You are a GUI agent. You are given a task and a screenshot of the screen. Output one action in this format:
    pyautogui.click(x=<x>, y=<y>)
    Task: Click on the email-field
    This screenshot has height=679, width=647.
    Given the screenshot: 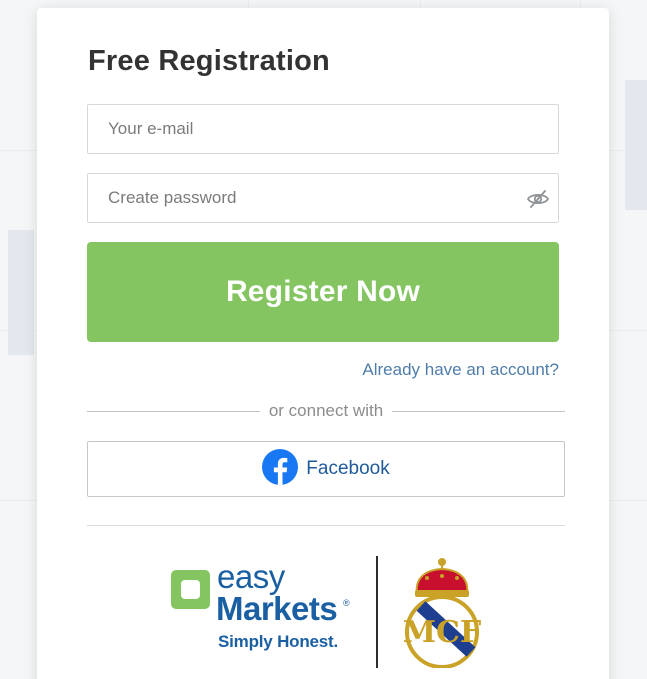 What is the action you would take?
    pyautogui.click(x=323, y=129)
    